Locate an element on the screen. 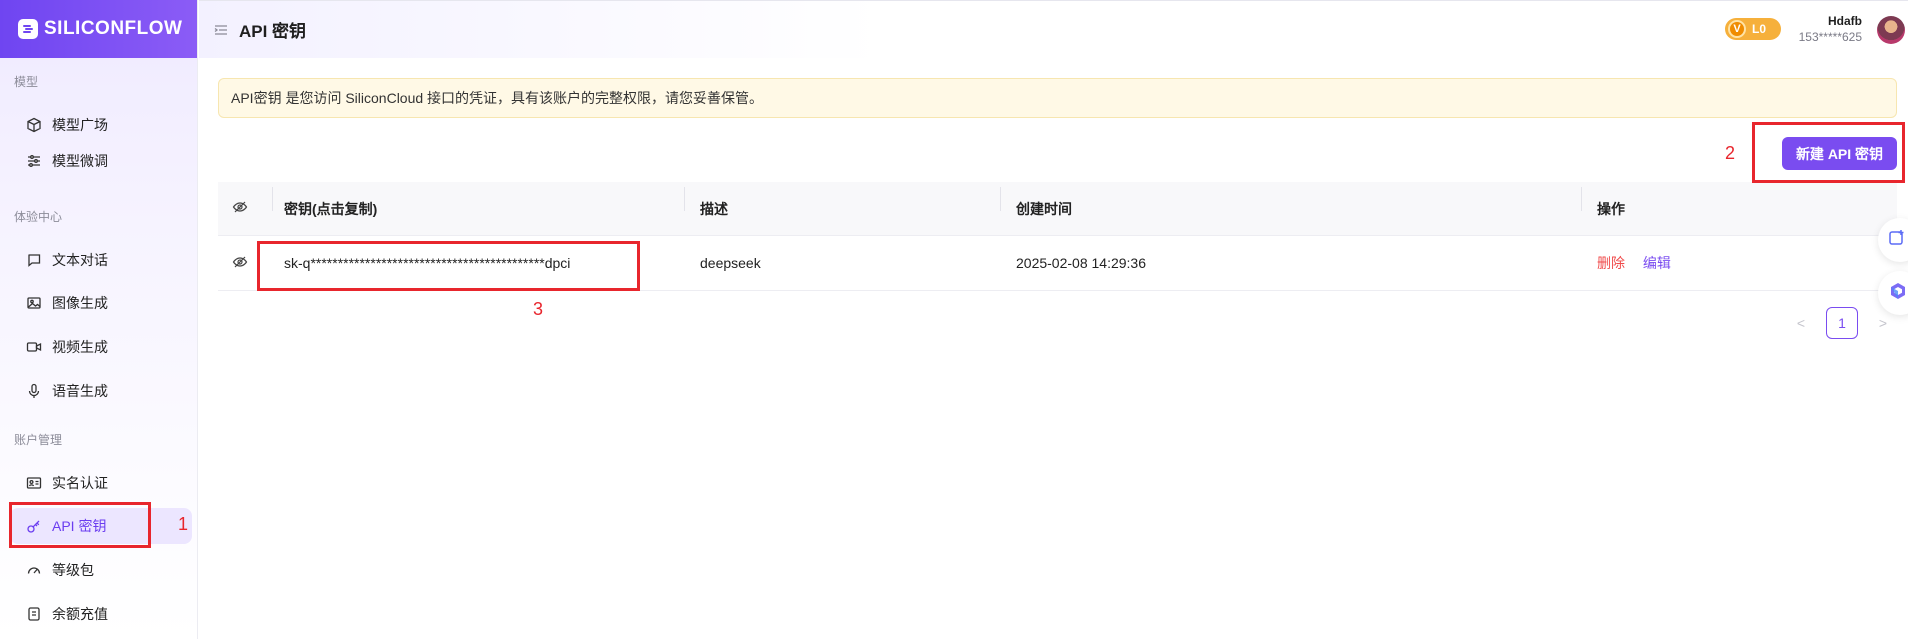 This screenshot has height=639, width=1908. section-title-account: 账户管理 is located at coordinates (38, 440).